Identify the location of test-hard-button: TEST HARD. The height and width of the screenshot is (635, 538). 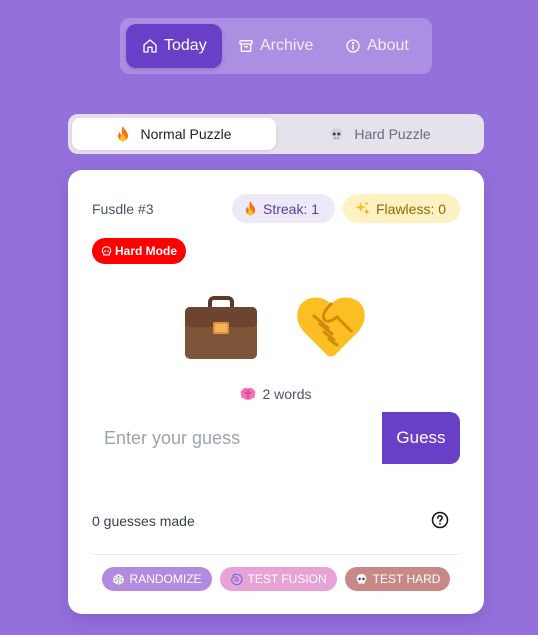
(397, 579).